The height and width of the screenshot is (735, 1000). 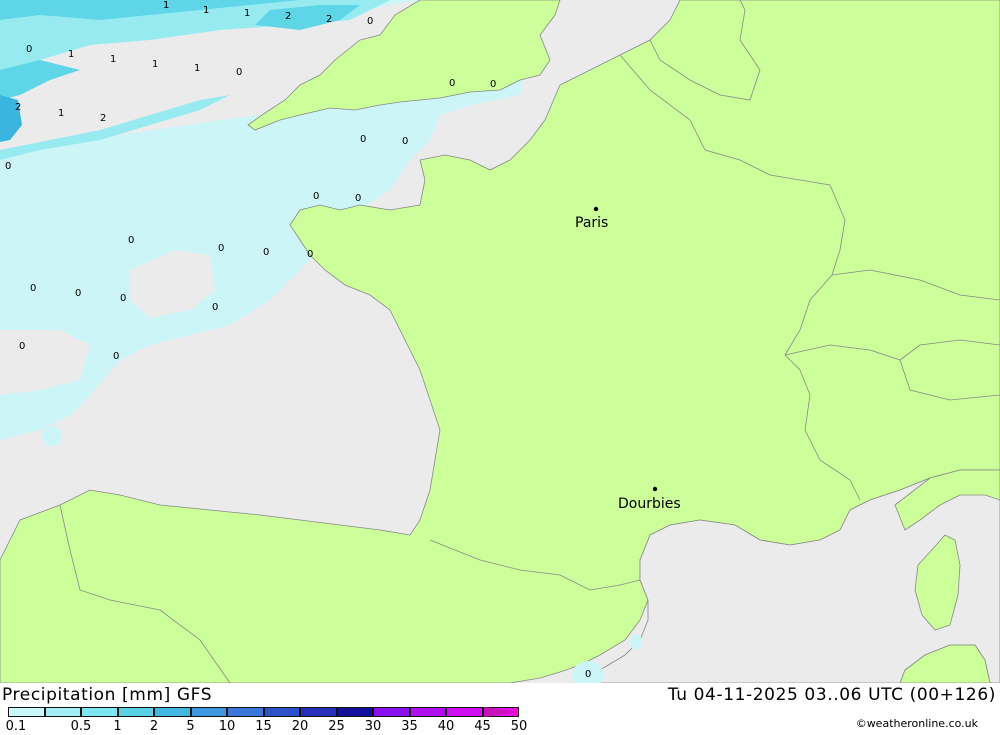 What do you see at coordinates (16, 726) in the screenshot?
I see `legend-tick-label: 0.1` at bounding box center [16, 726].